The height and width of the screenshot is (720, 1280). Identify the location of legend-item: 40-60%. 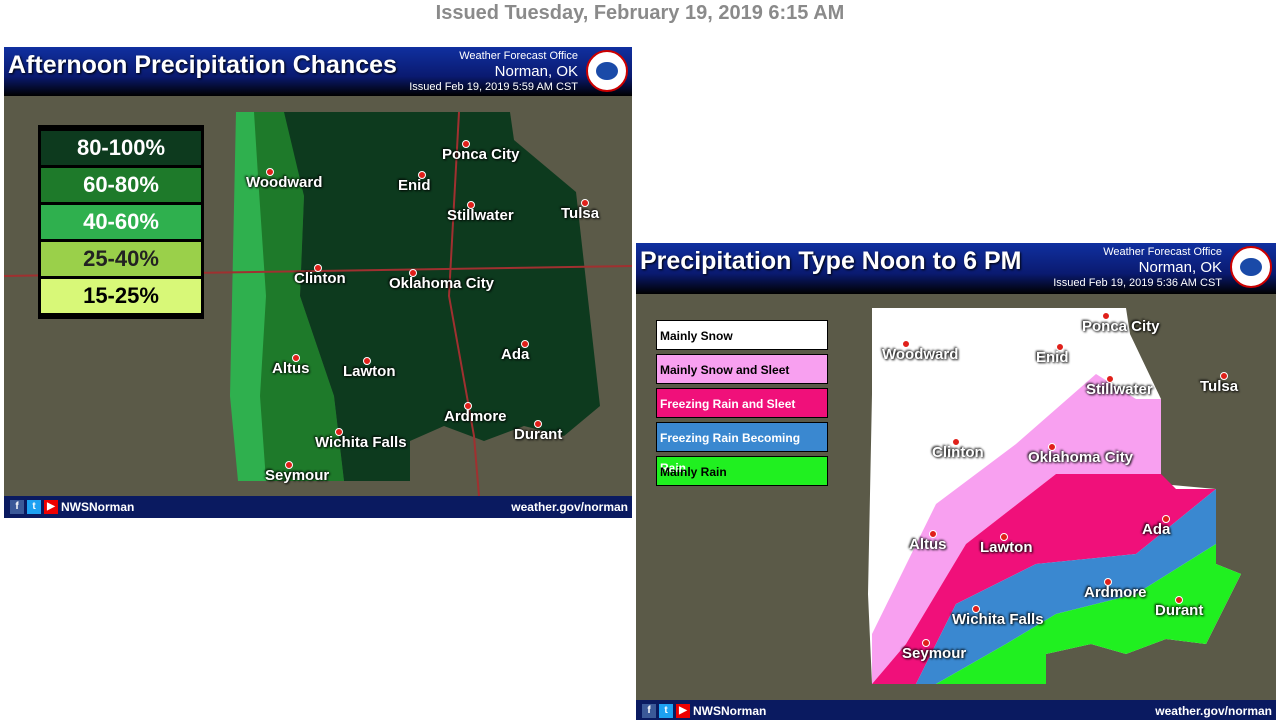
(121, 222).